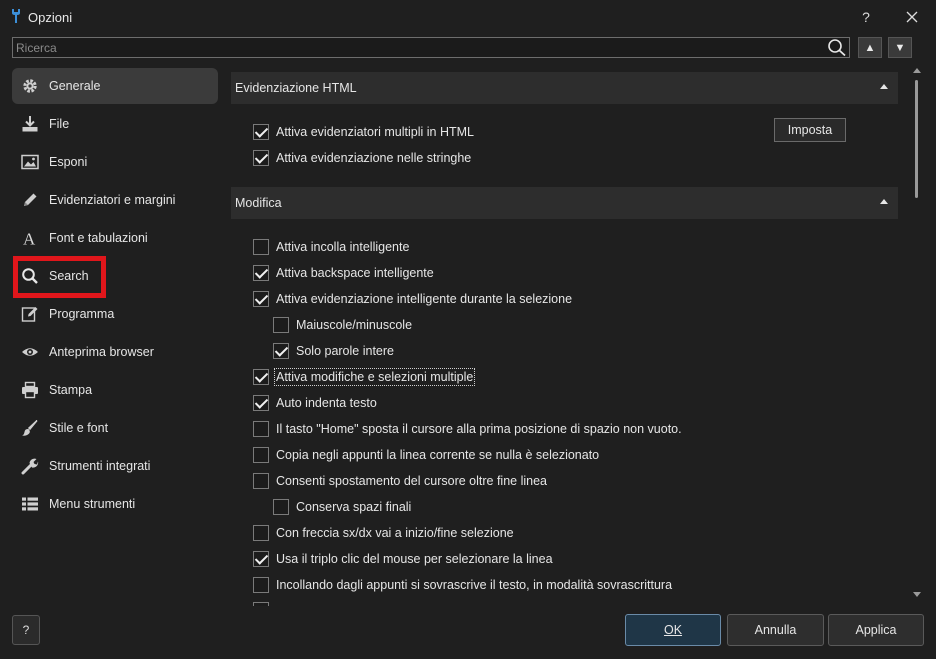  I want to click on brush-icon, so click(30, 428).